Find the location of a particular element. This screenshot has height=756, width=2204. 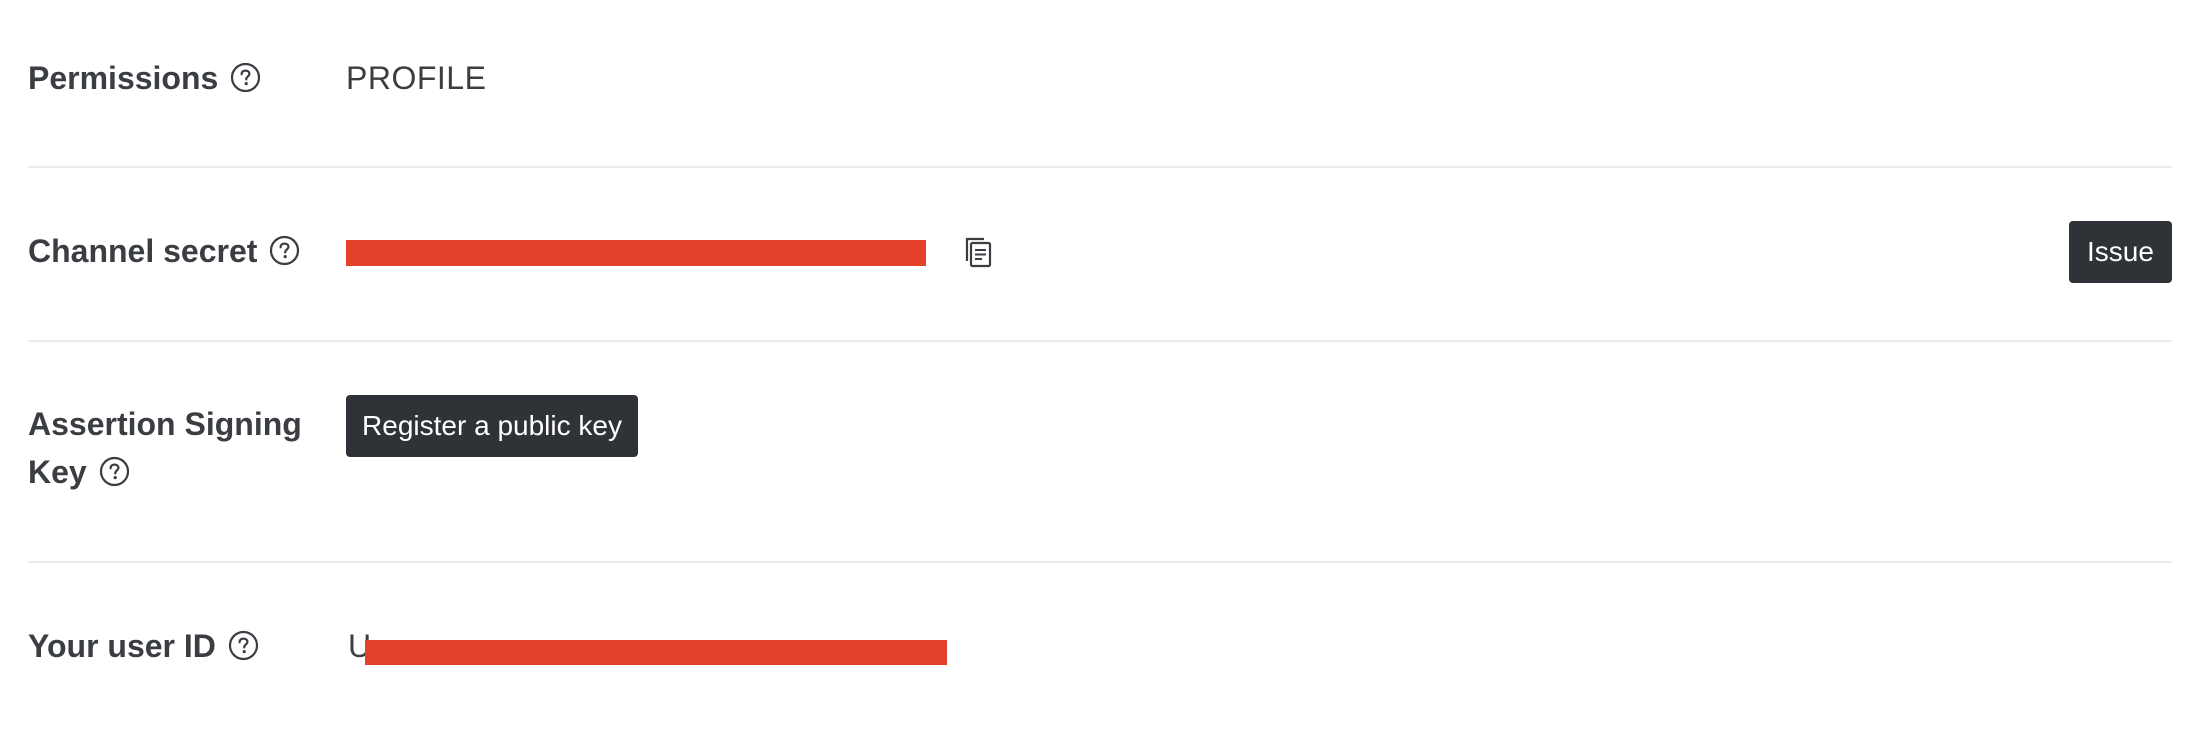

permissions-label-group: Permissions is located at coordinates (144, 78).